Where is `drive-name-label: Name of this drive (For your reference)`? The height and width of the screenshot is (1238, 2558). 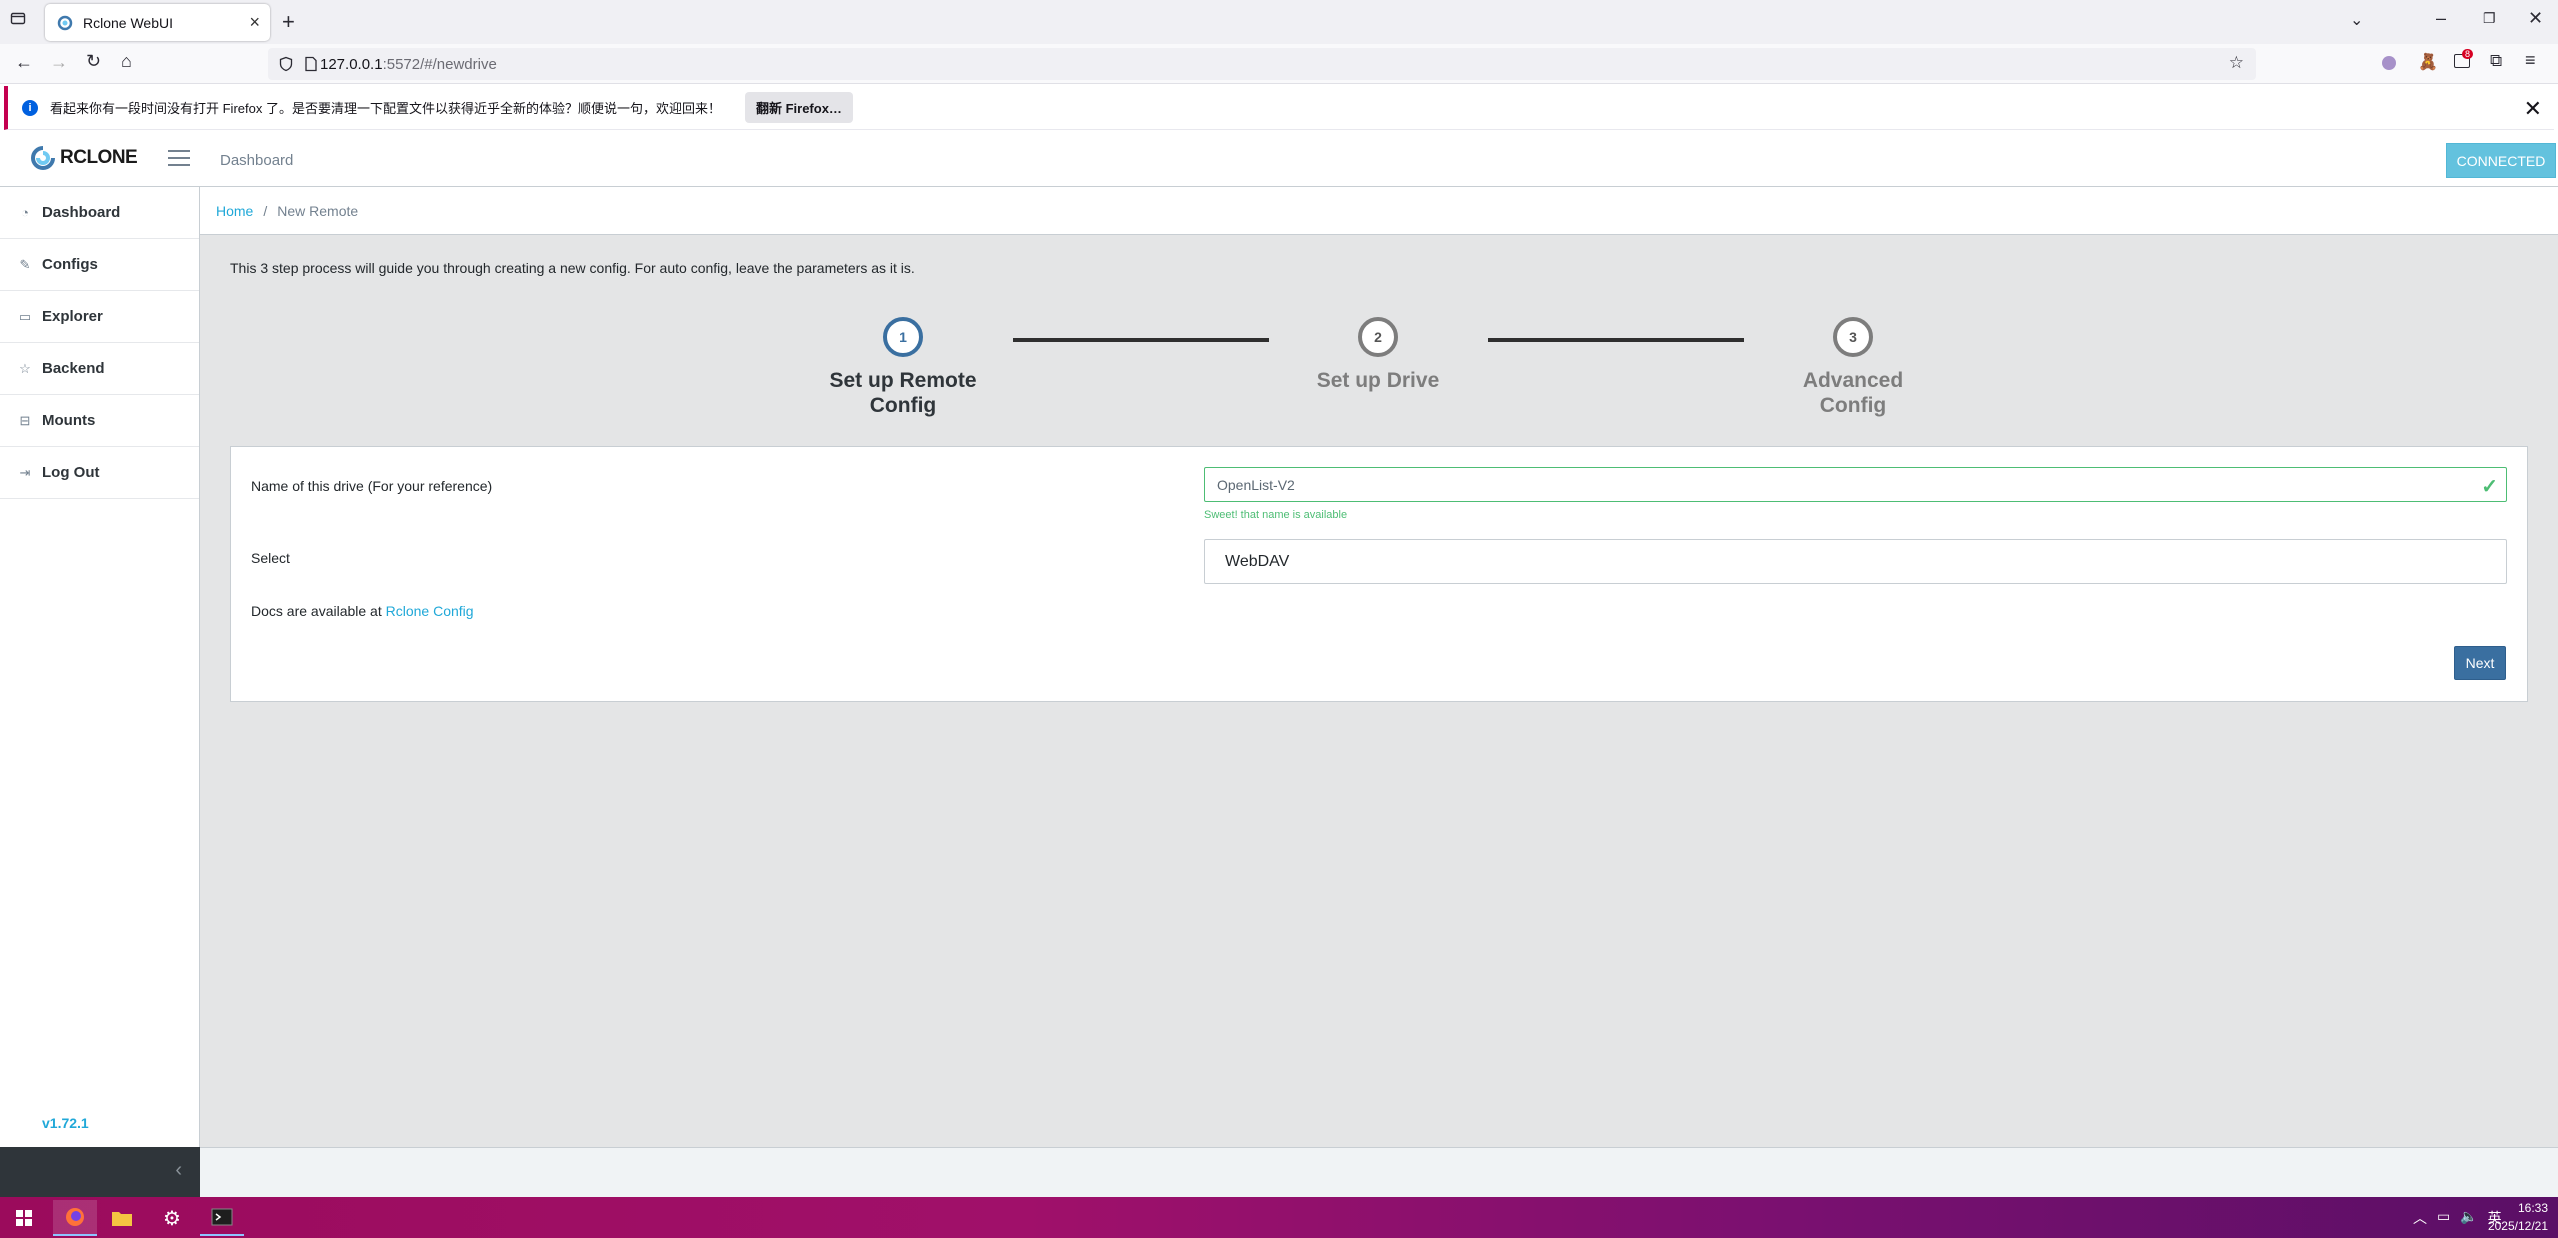
drive-name-label: Name of this drive (For your reference) is located at coordinates (372, 486).